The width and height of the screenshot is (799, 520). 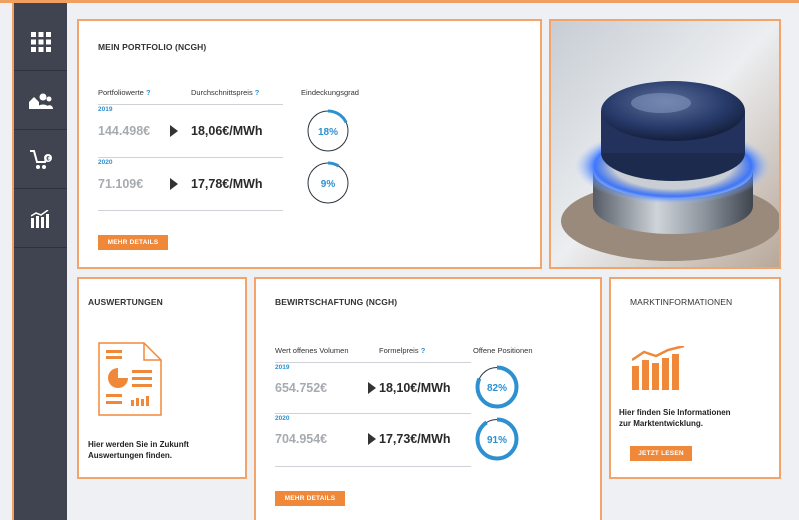 What do you see at coordinates (39, 261) in the screenshot?
I see `sidebar: €` at bounding box center [39, 261].